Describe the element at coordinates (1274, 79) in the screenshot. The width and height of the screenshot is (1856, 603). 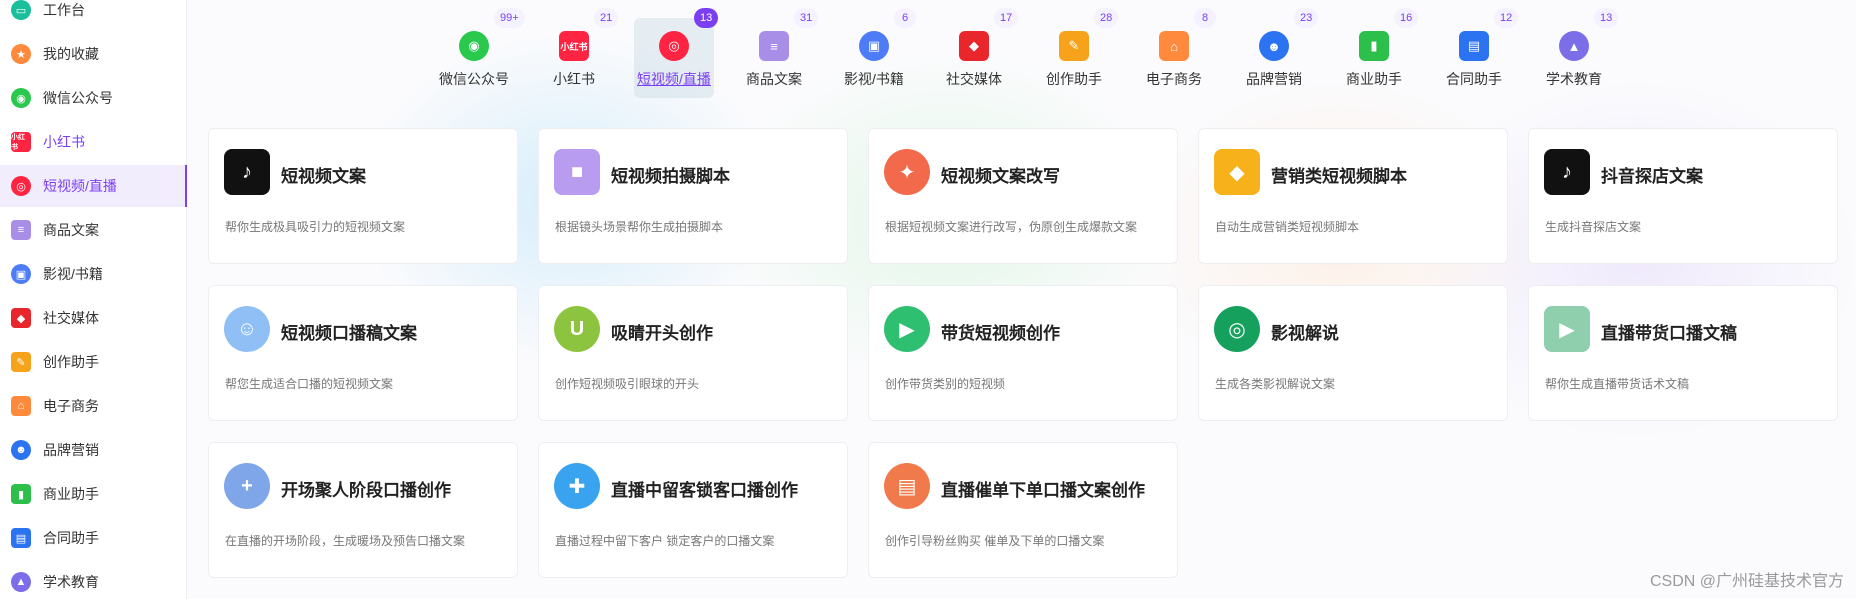
I see `category-label: 品牌营销` at that location.